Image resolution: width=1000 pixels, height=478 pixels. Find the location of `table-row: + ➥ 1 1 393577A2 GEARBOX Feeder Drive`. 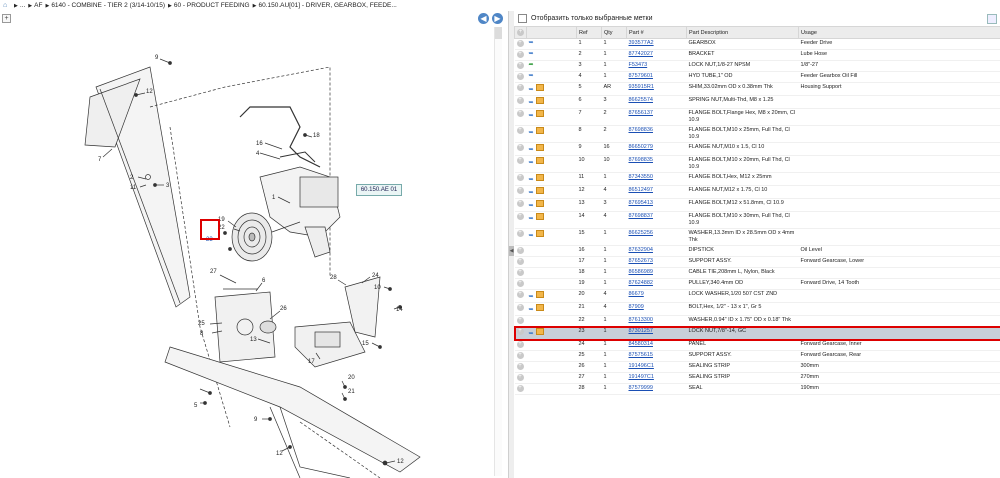

table-row: + ➥ 1 1 393577A2 GEARBOX Feeder Drive is located at coordinates (757, 44).